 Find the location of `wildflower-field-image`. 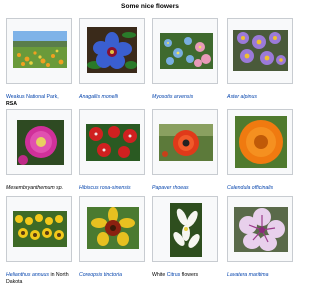

wildflower-field-image is located at coordinates (40, 49).